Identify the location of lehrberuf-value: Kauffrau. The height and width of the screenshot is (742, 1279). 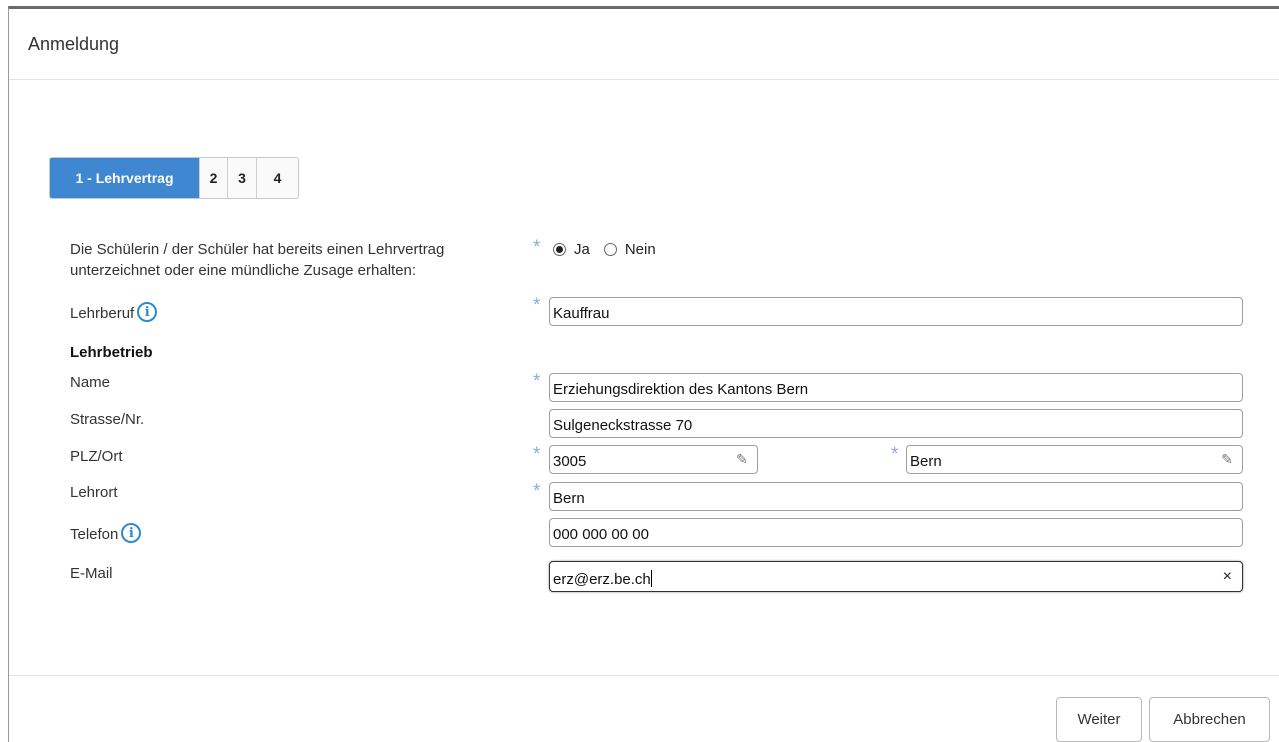
(581, 313).